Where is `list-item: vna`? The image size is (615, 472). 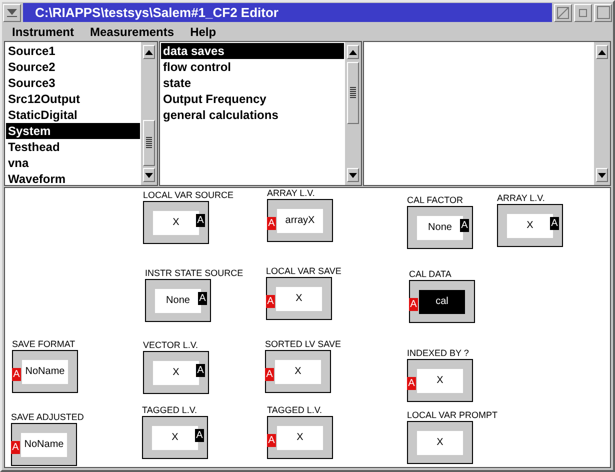
list-item: vna is located at coordinates (73, 163).